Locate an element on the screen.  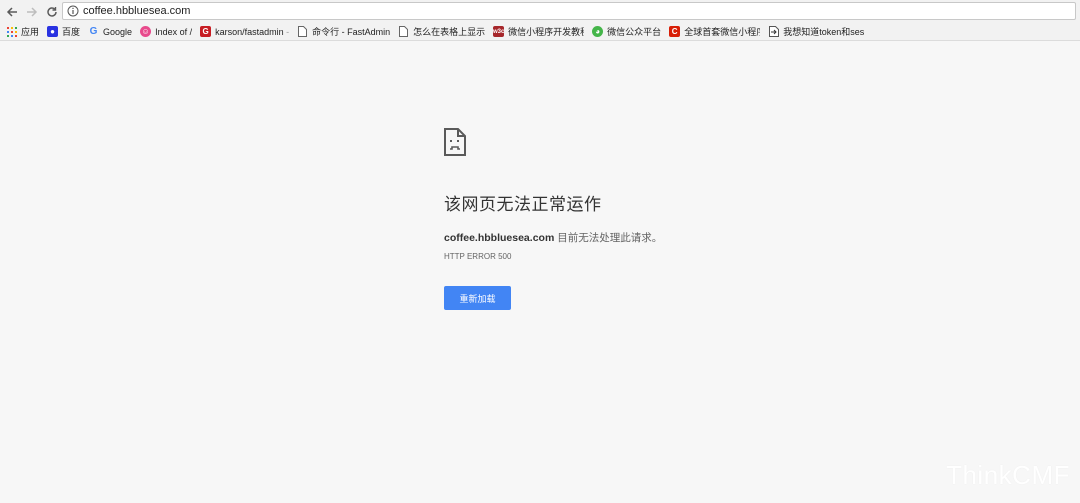
bookmark-miniprogram-tutorial: w3c 微信小程序开发教程 is located at coordinates (538, 31).